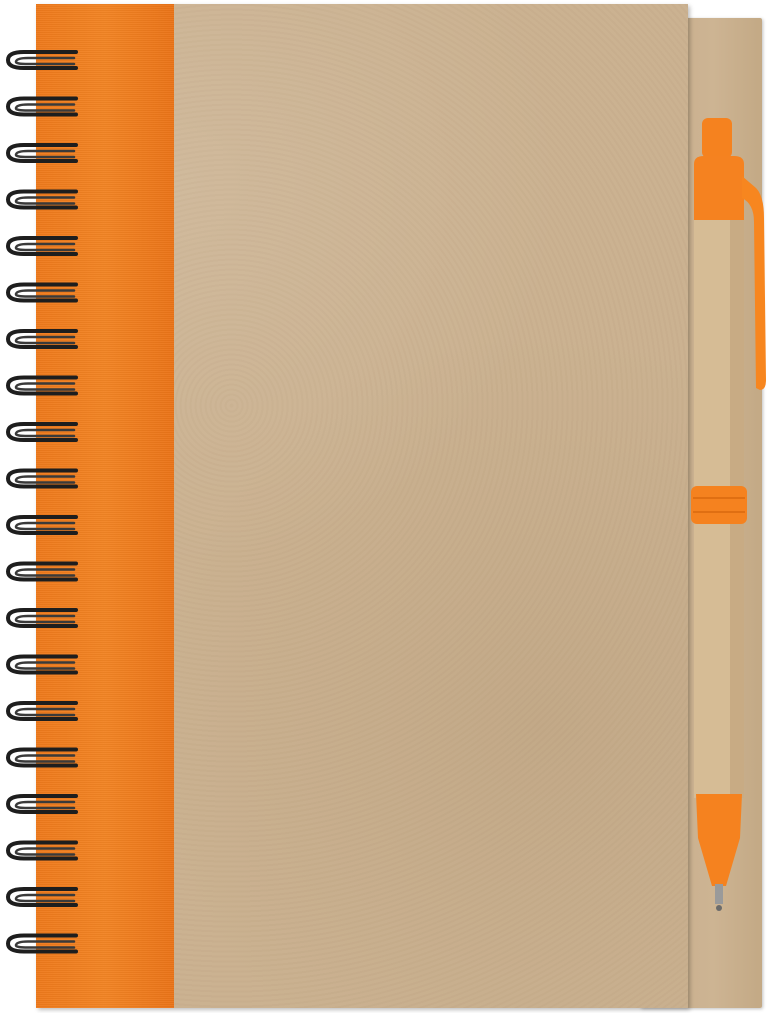 This screenshot has width=770, height=1013. I want to click on pen, so click(728, 514).